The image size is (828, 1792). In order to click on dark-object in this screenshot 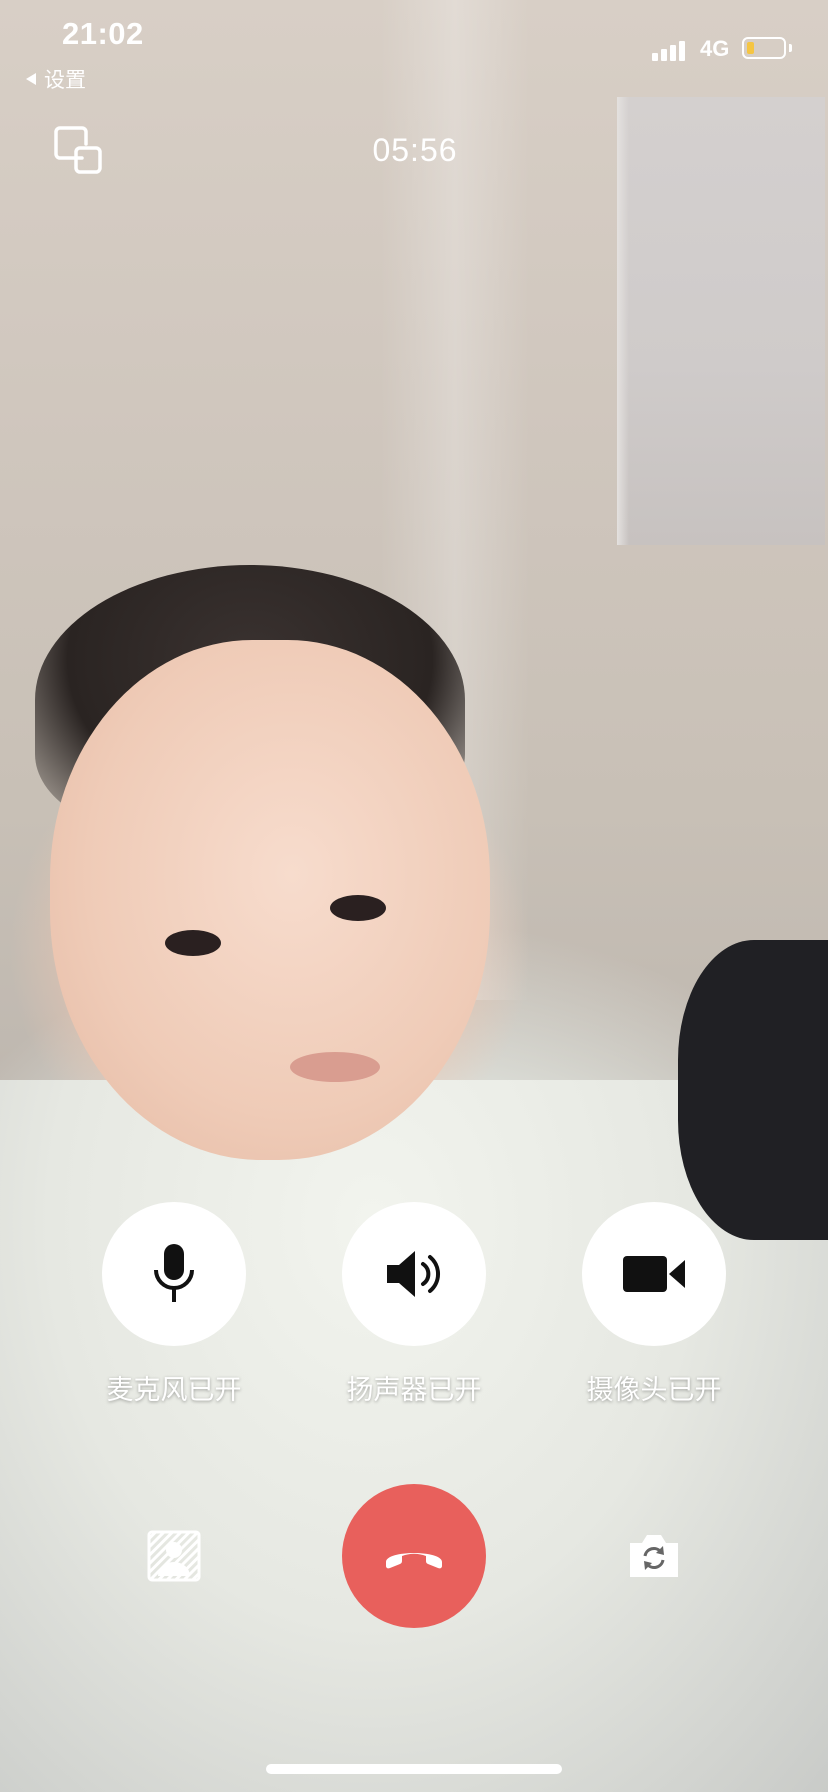, I will do `click(753, 1090)`.